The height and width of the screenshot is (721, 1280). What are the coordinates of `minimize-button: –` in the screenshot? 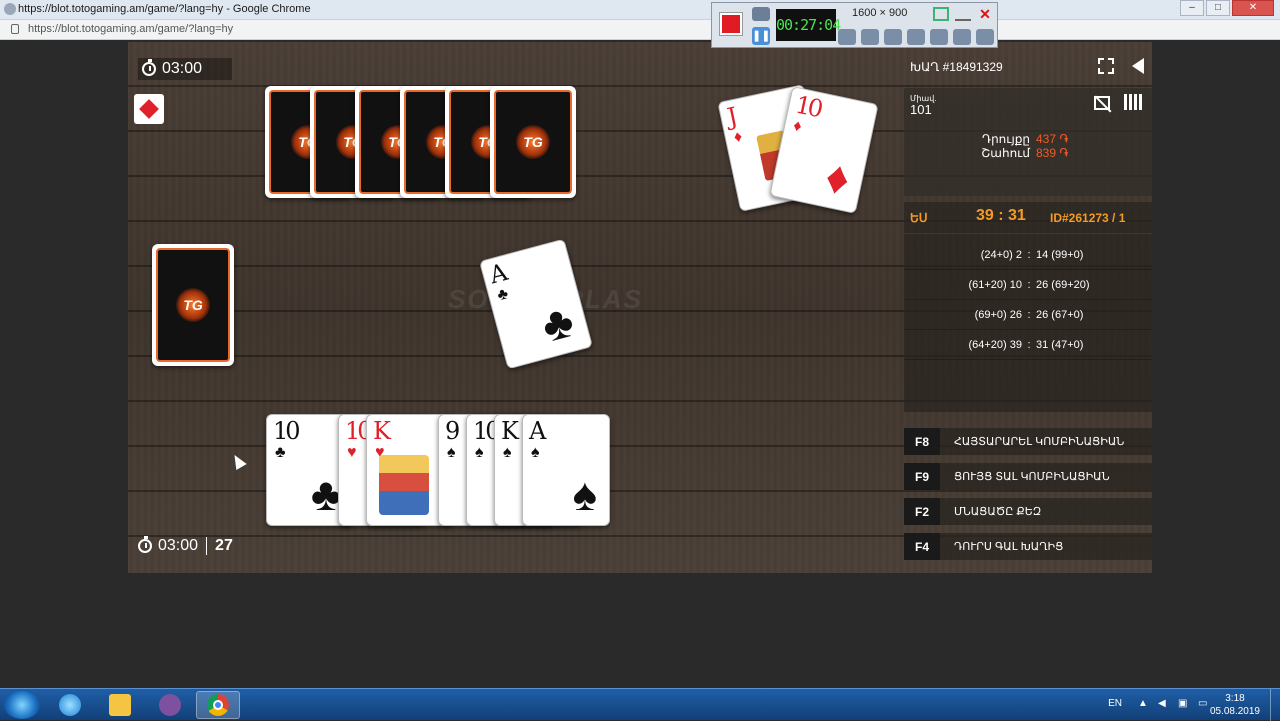 It's located at (1192, 8).